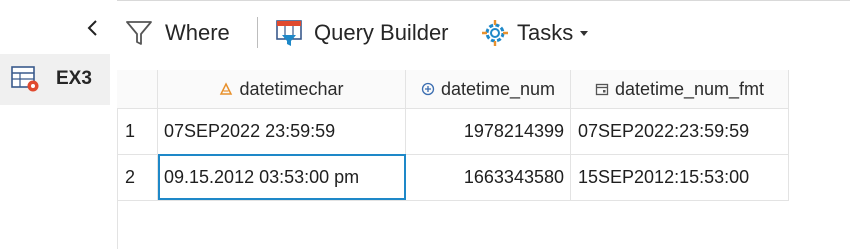 Image resolution: width=850 pixels, height=249 pixels. What do you see at coordinates (495, 33) in the screenshot?
I see `tasks-gear-icon` at bounding box center [495, 33].